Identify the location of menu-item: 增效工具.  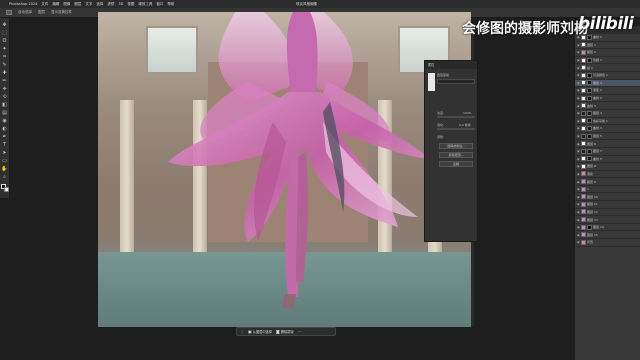
(145, 4).